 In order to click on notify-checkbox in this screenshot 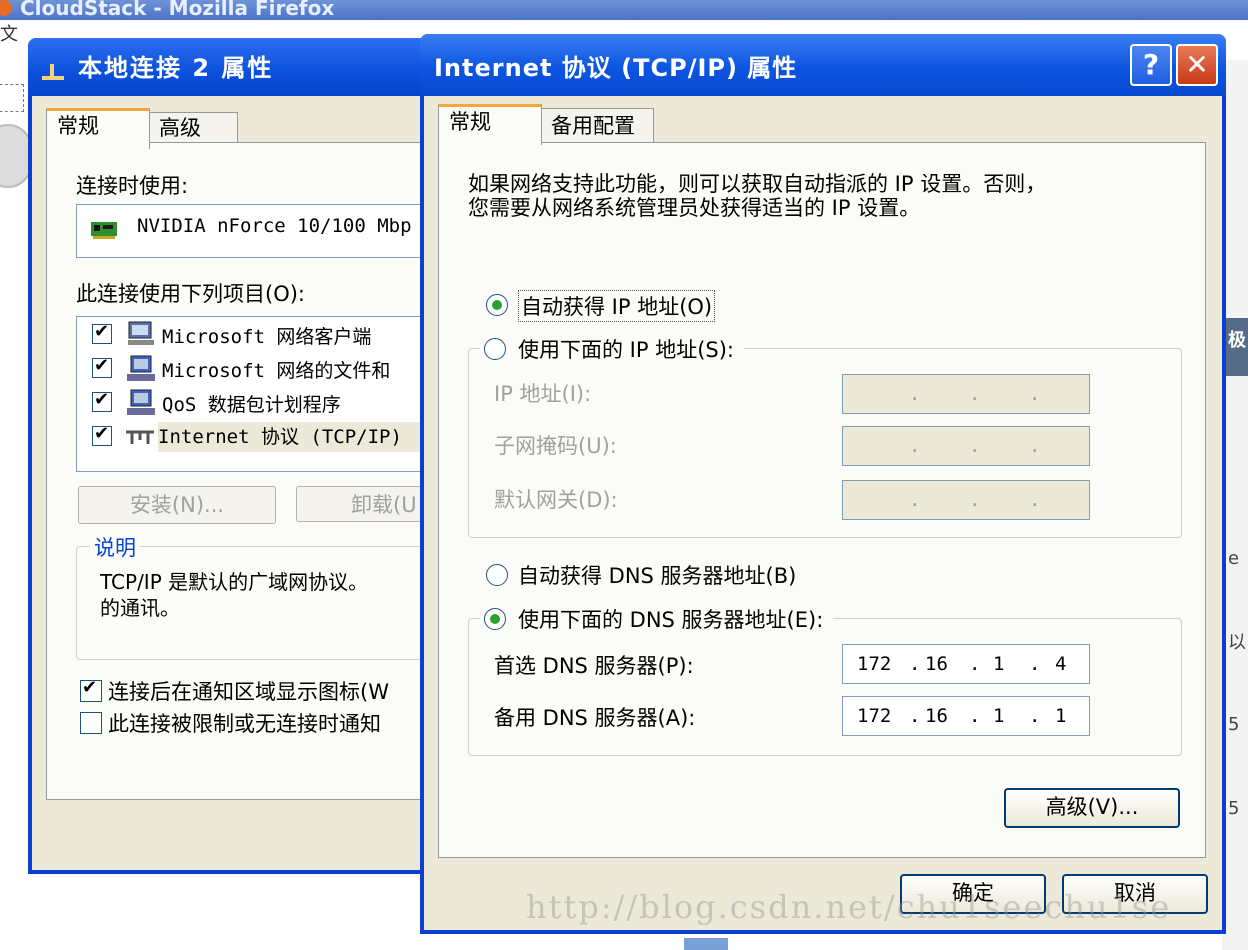, I will do `click(91, 723)`.